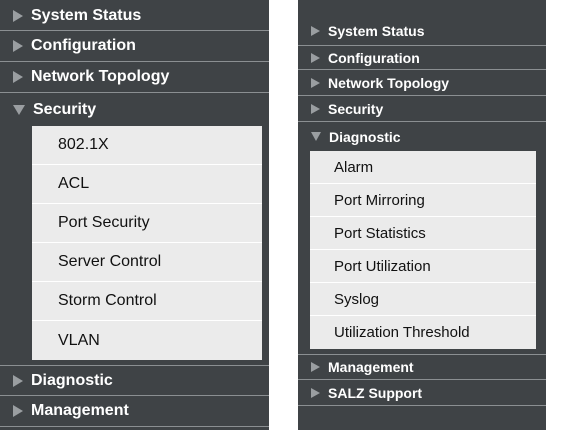 The width and height of the screenshot is (574, 430). I want to click on submenu-item-port-utilization: Port Utilization, so click(423, 266).